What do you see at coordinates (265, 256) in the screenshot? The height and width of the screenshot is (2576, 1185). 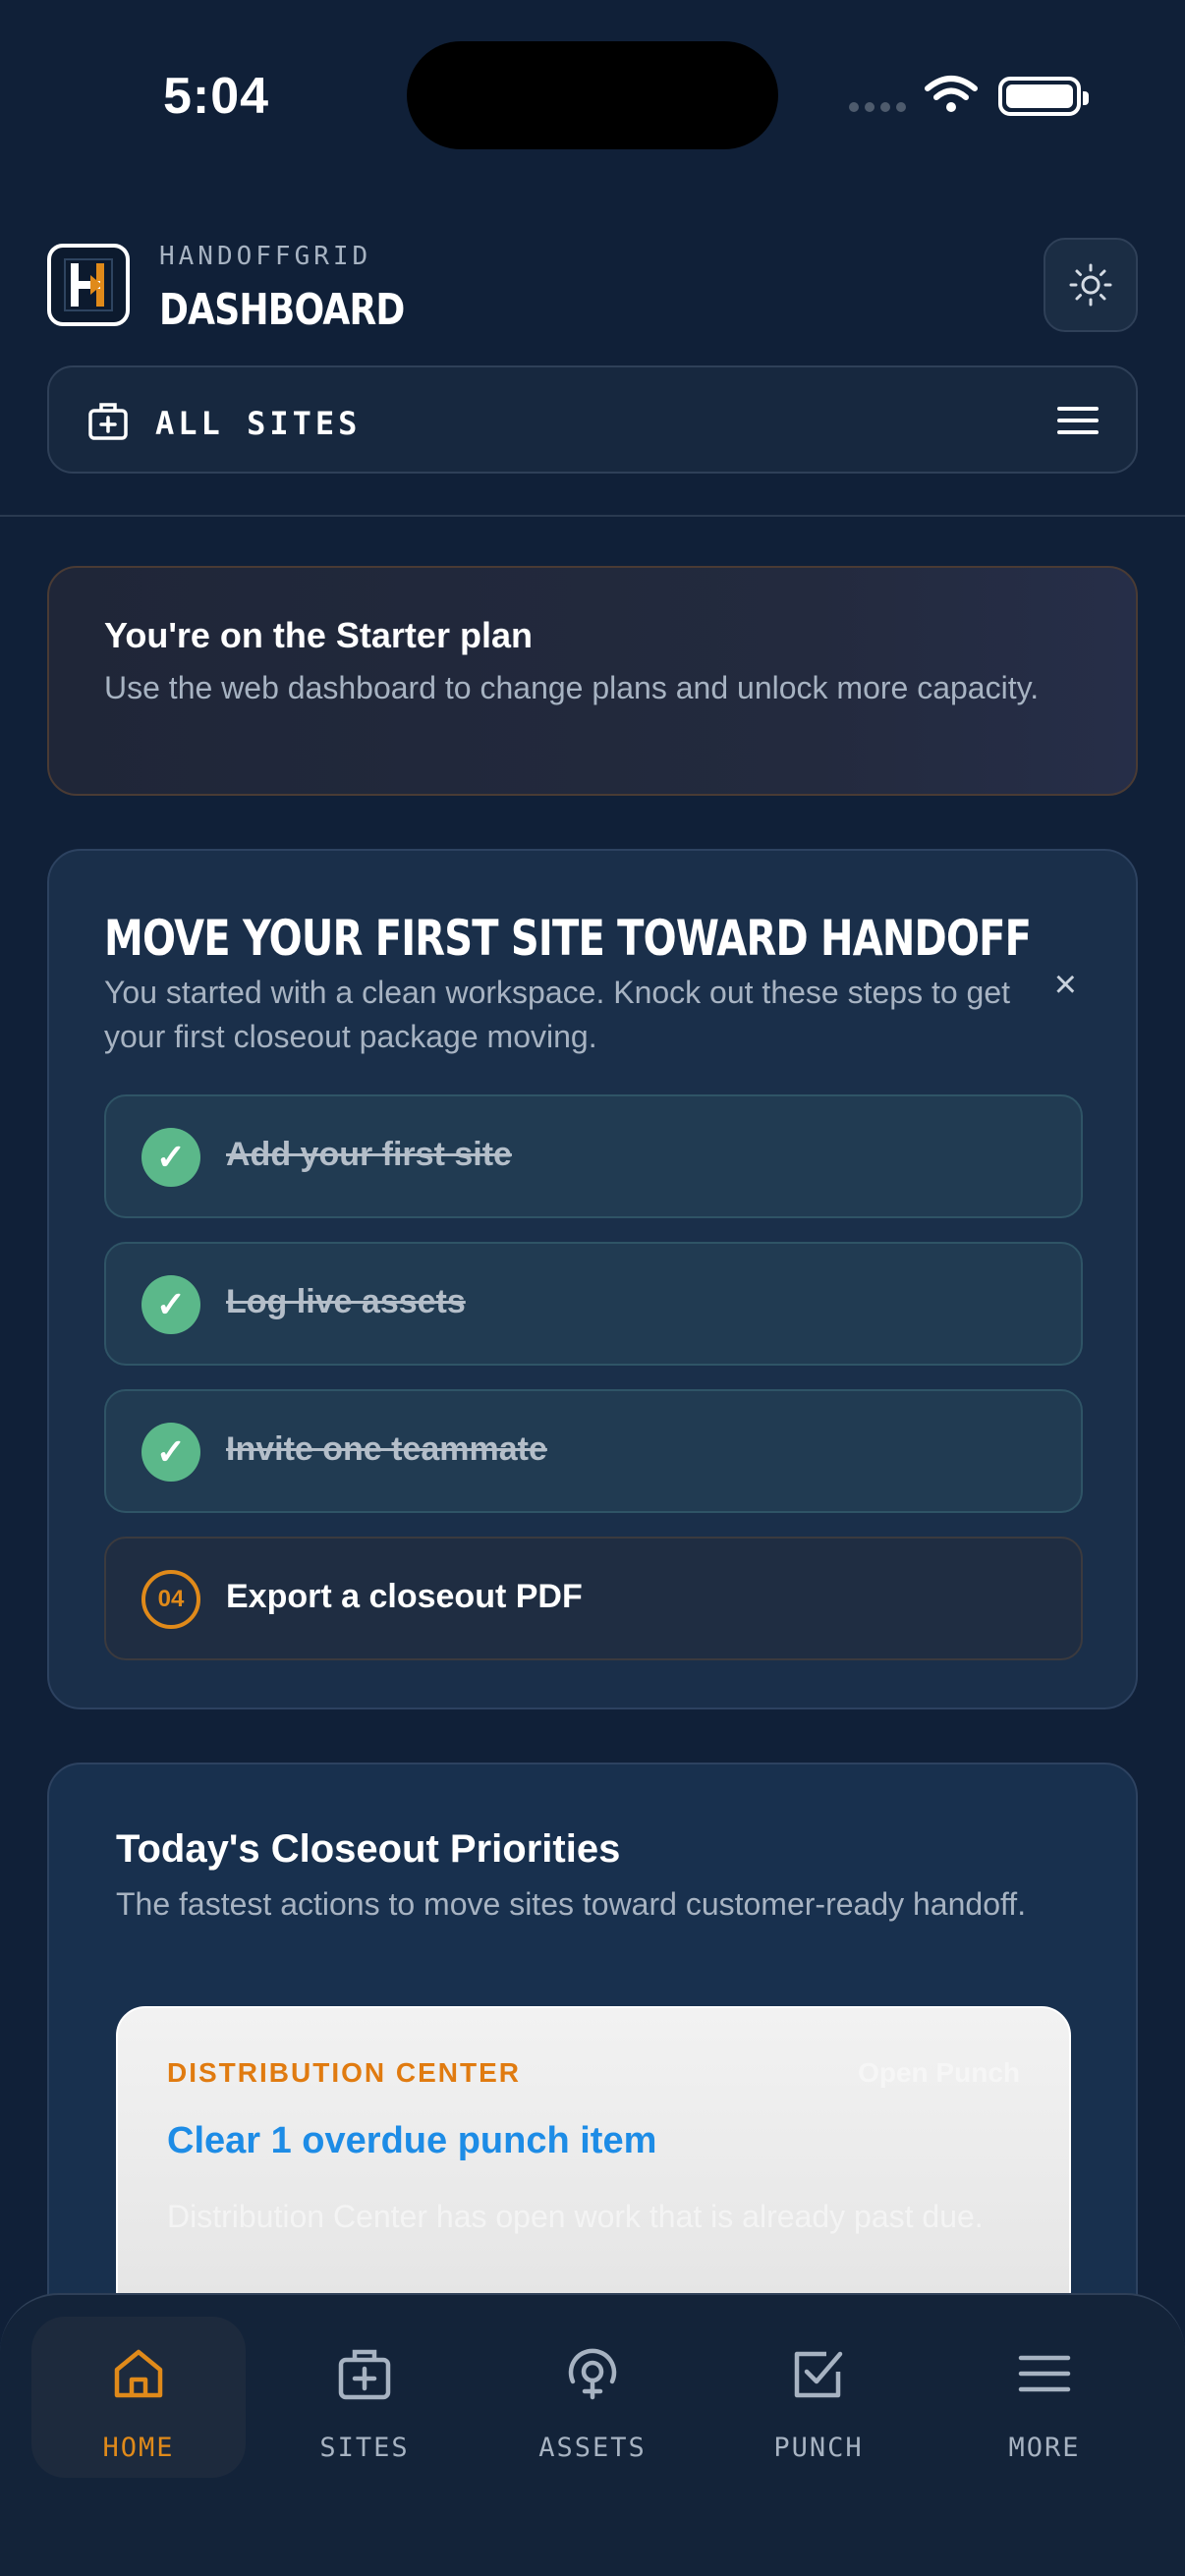 I see `brand-name: HANDOFFGRID` at bounding box center [265, 256].